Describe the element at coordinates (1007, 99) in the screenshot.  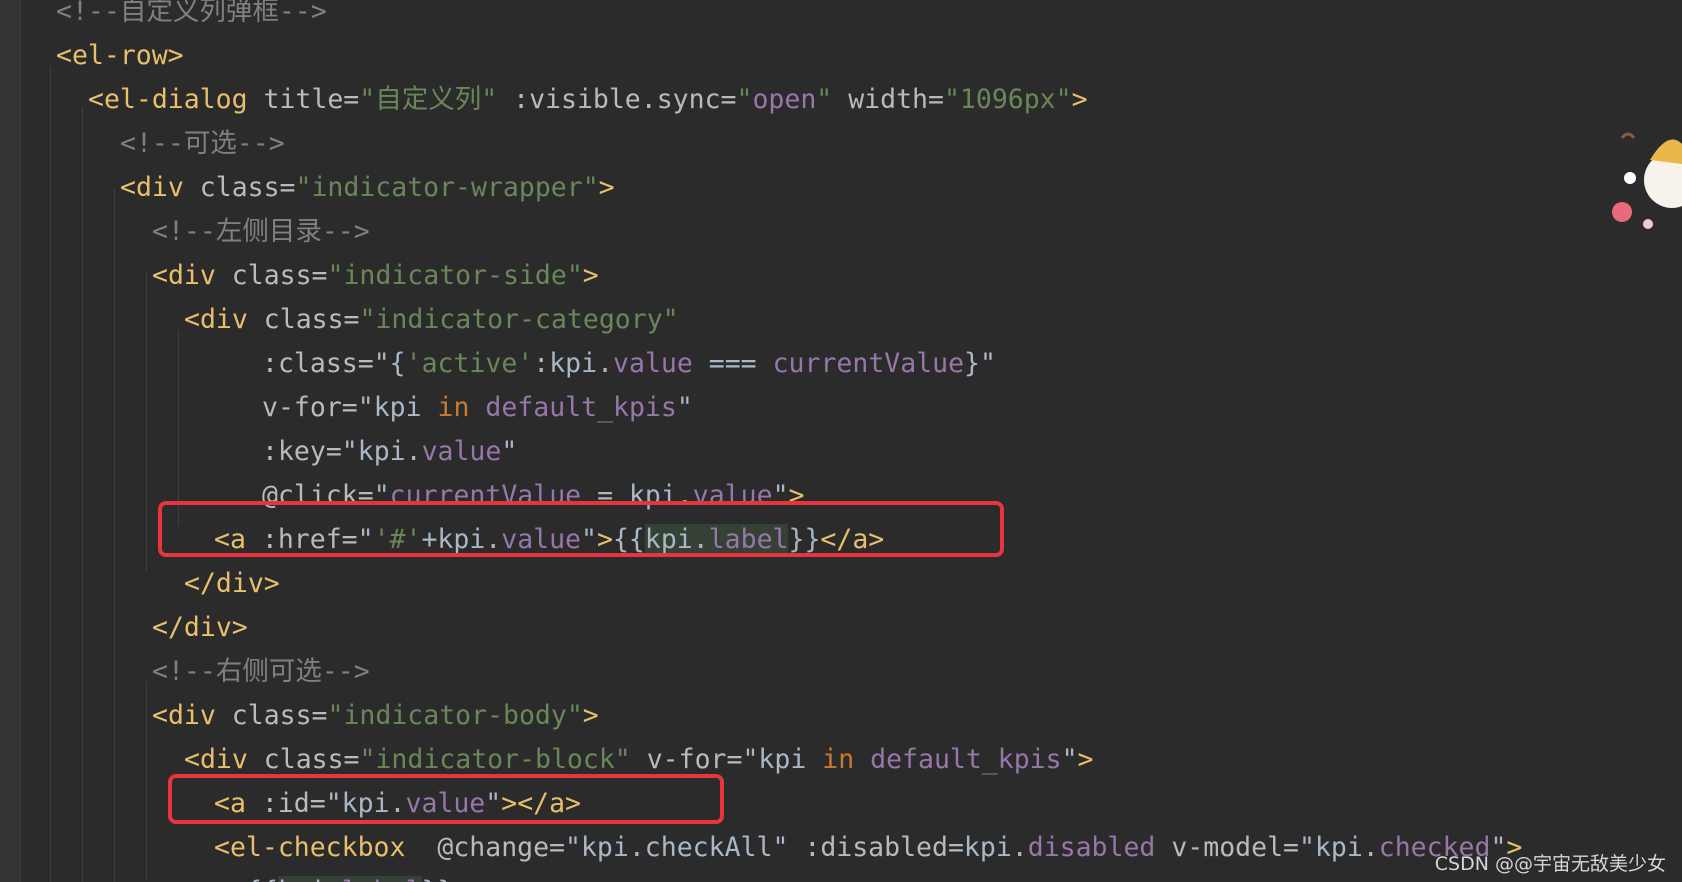
I see `code-token: "1096px"` at that location.